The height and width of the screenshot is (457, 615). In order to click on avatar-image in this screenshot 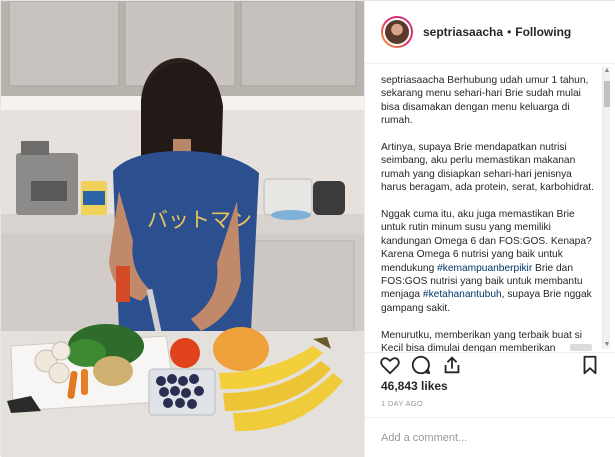, I will do `click(397, 32)`.